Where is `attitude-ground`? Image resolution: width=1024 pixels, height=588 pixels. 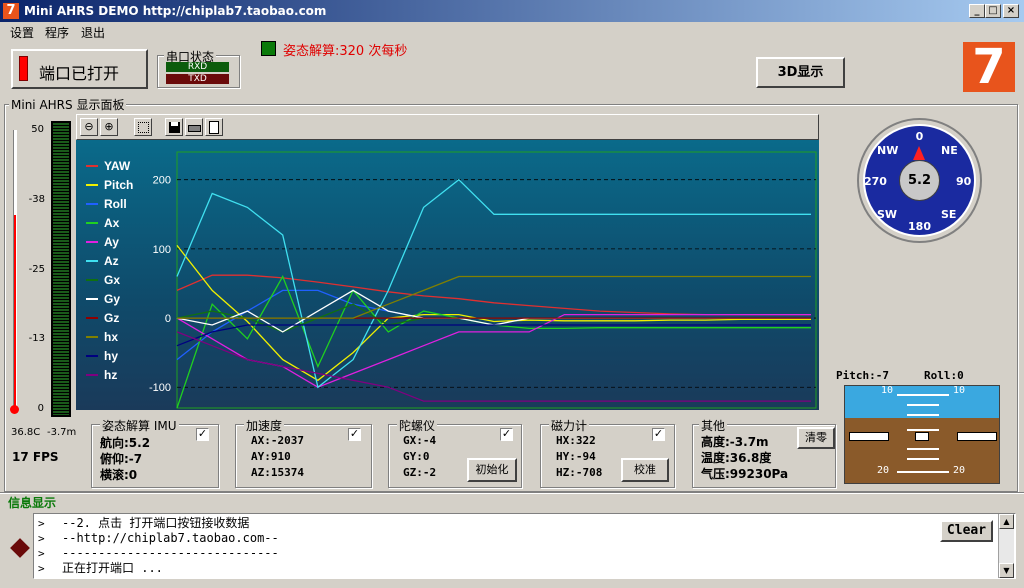
attitude-ground is located at coordinates (922, 450).